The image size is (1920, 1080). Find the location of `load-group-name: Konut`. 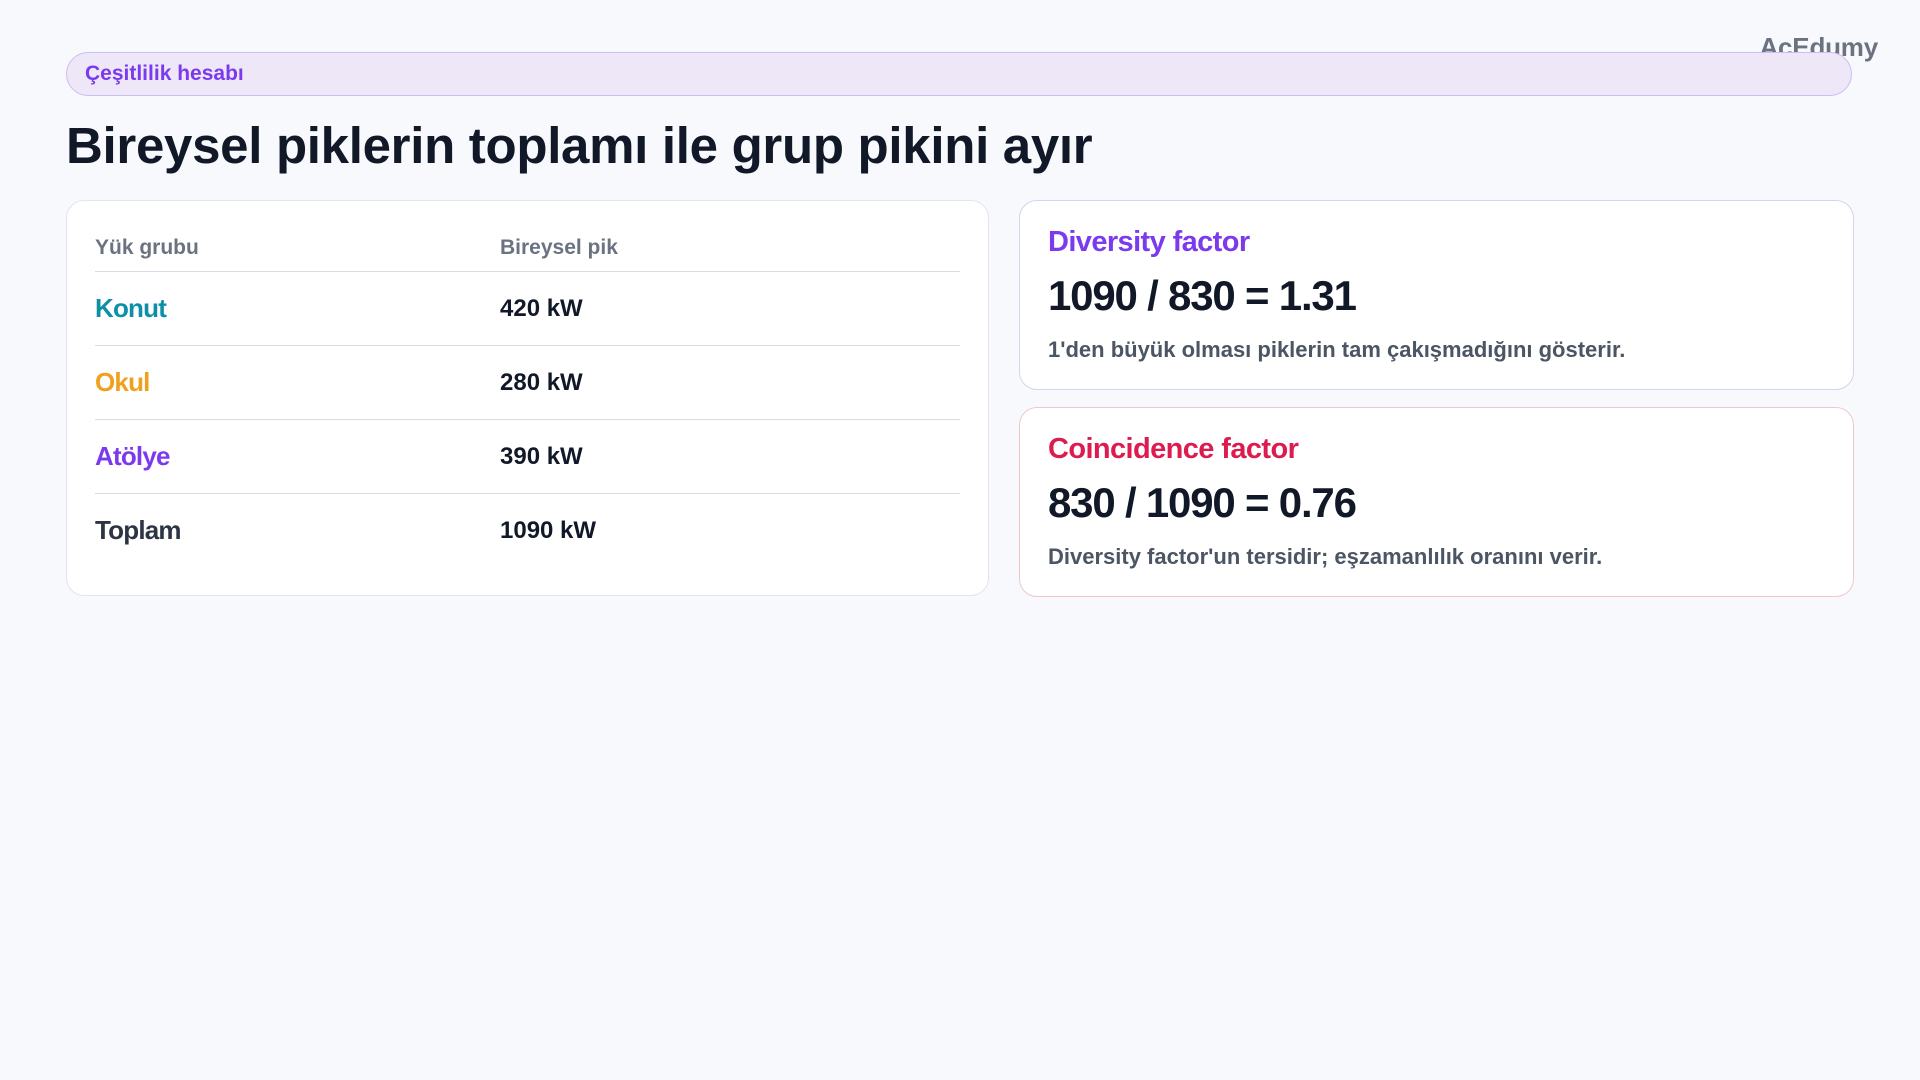

load-group-name: Konut is located at coordinates (297, 308).